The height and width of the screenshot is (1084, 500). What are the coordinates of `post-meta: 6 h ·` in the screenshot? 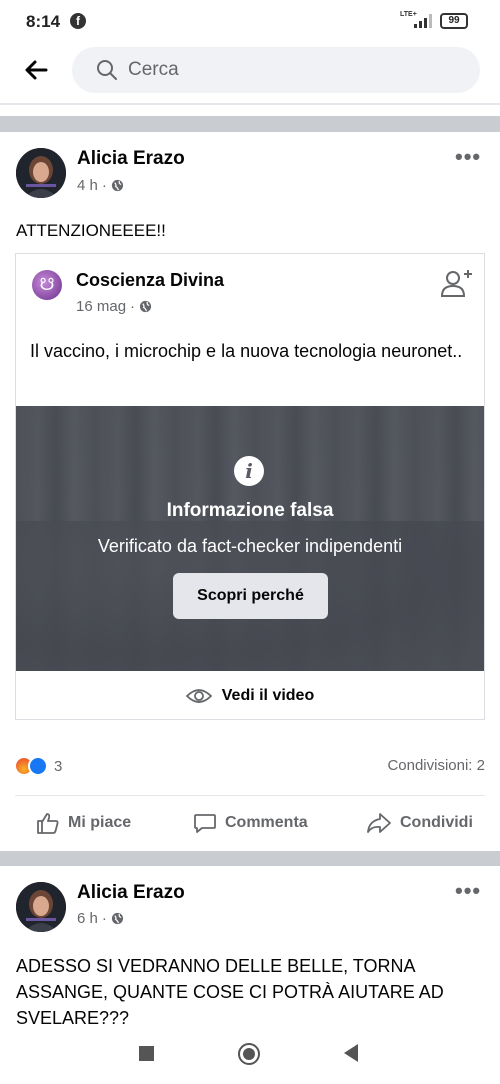 It's located at (100, 918).